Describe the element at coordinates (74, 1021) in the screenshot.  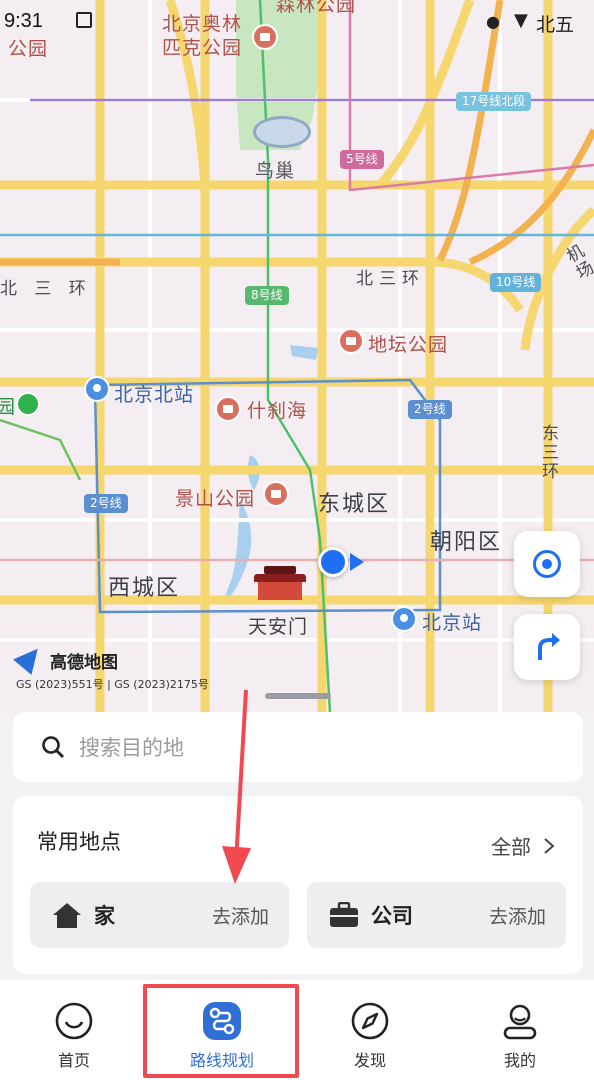
I see `smile-face-icon` at that location.